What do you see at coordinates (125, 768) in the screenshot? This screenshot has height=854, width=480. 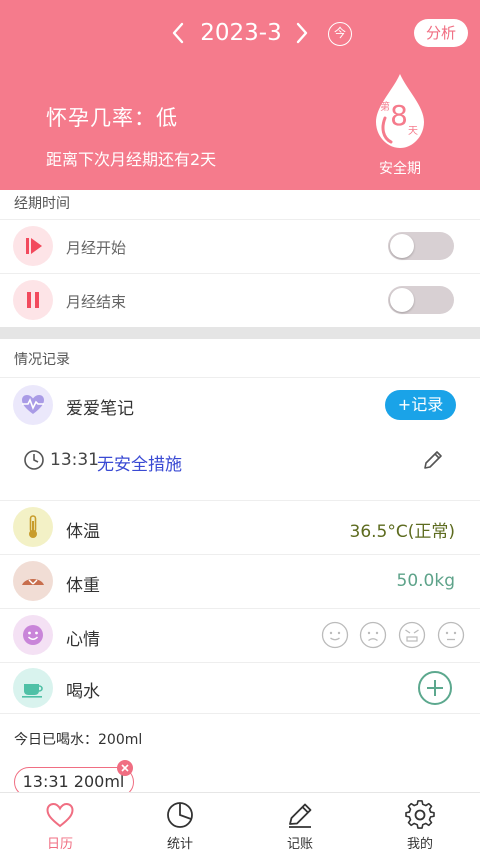 I see `remove-entry-icon` at bounding box center [125, 768].